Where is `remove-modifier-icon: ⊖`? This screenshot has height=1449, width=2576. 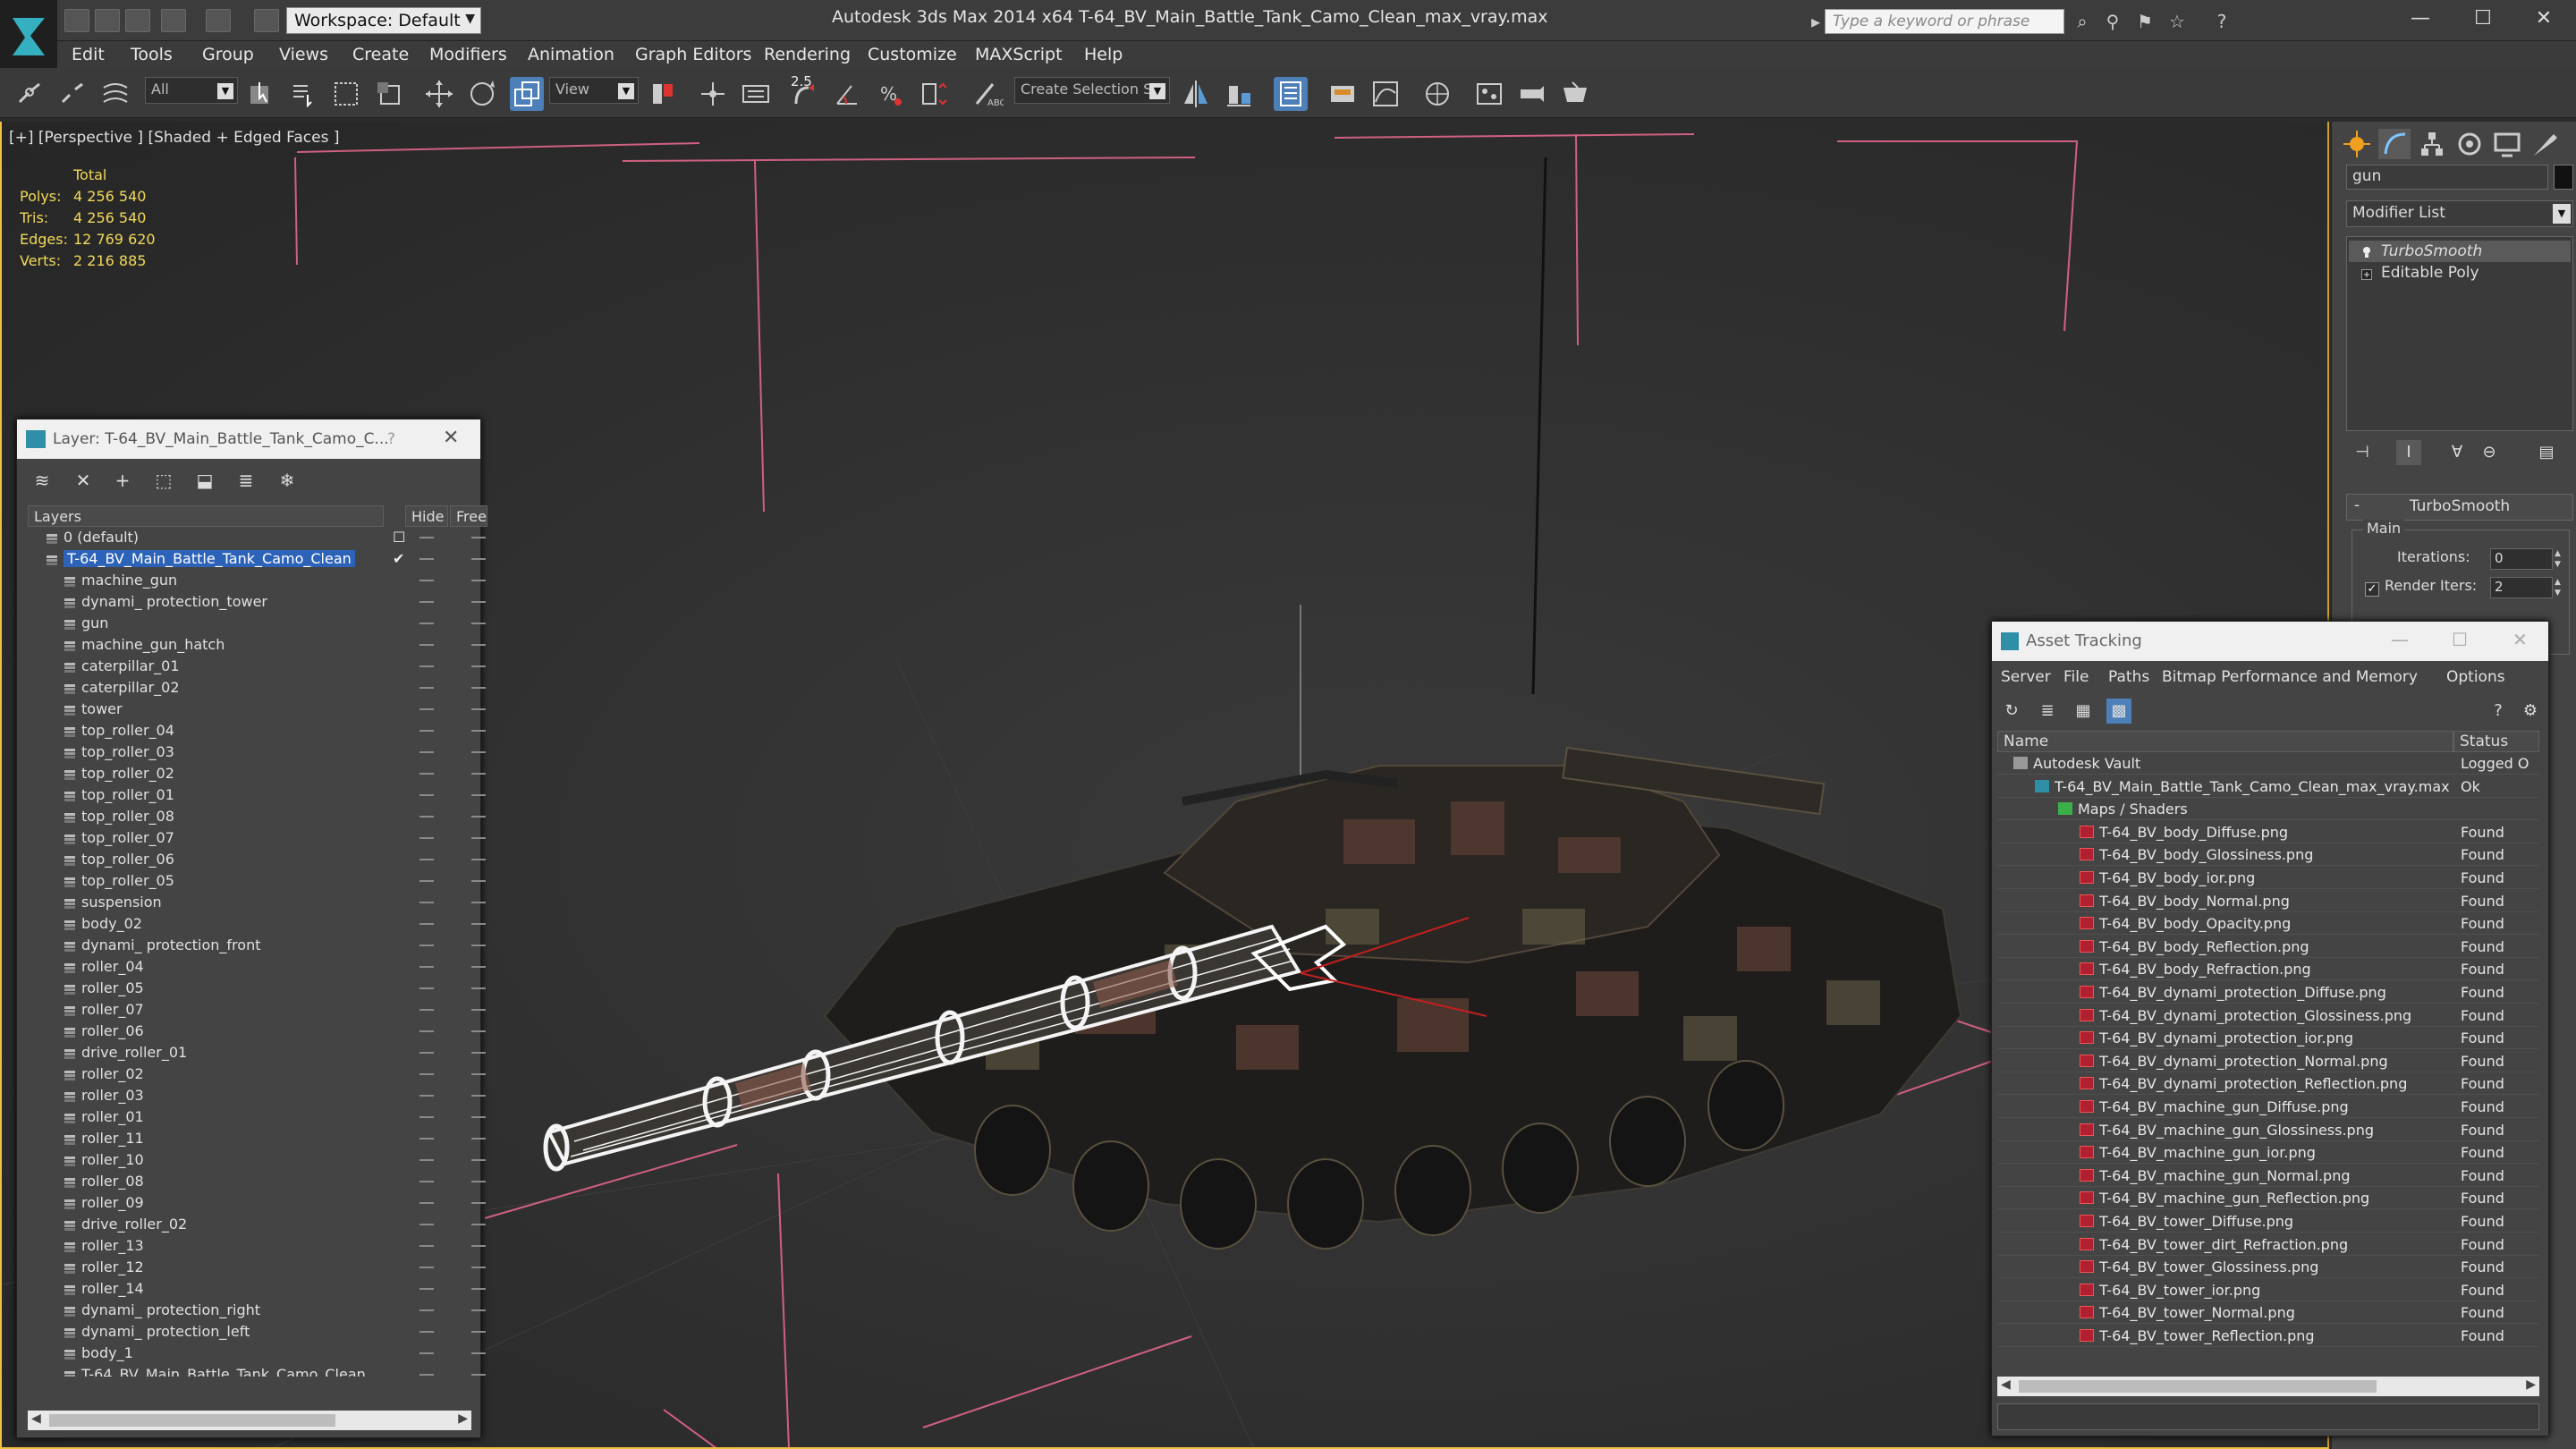
remove-modifier-icon: ⊖ is located at coordinates (2489, 452).